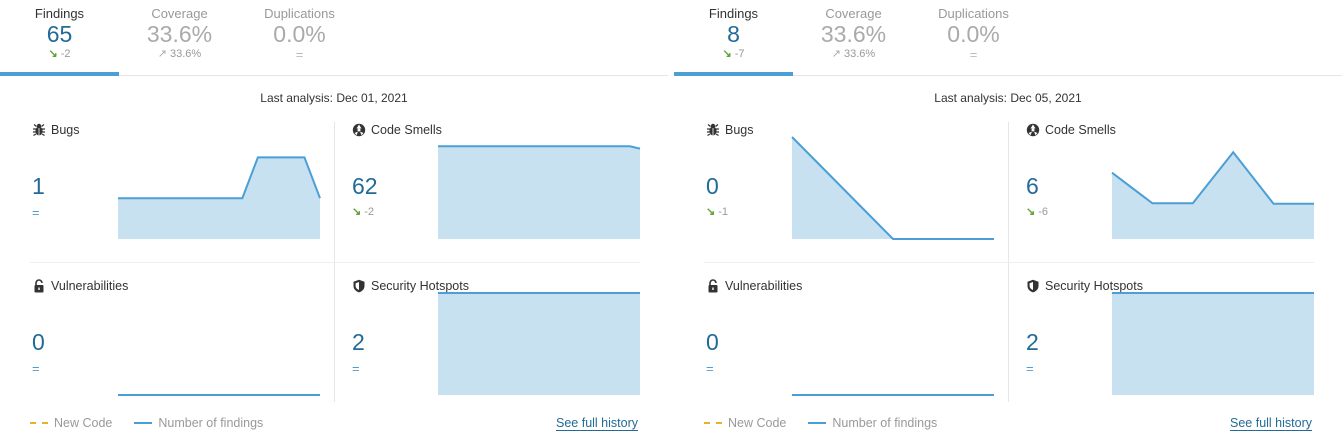 This screenshot has height=448, width=1344. I want to click on card-delta: ↘ -1, so click(717, 212).